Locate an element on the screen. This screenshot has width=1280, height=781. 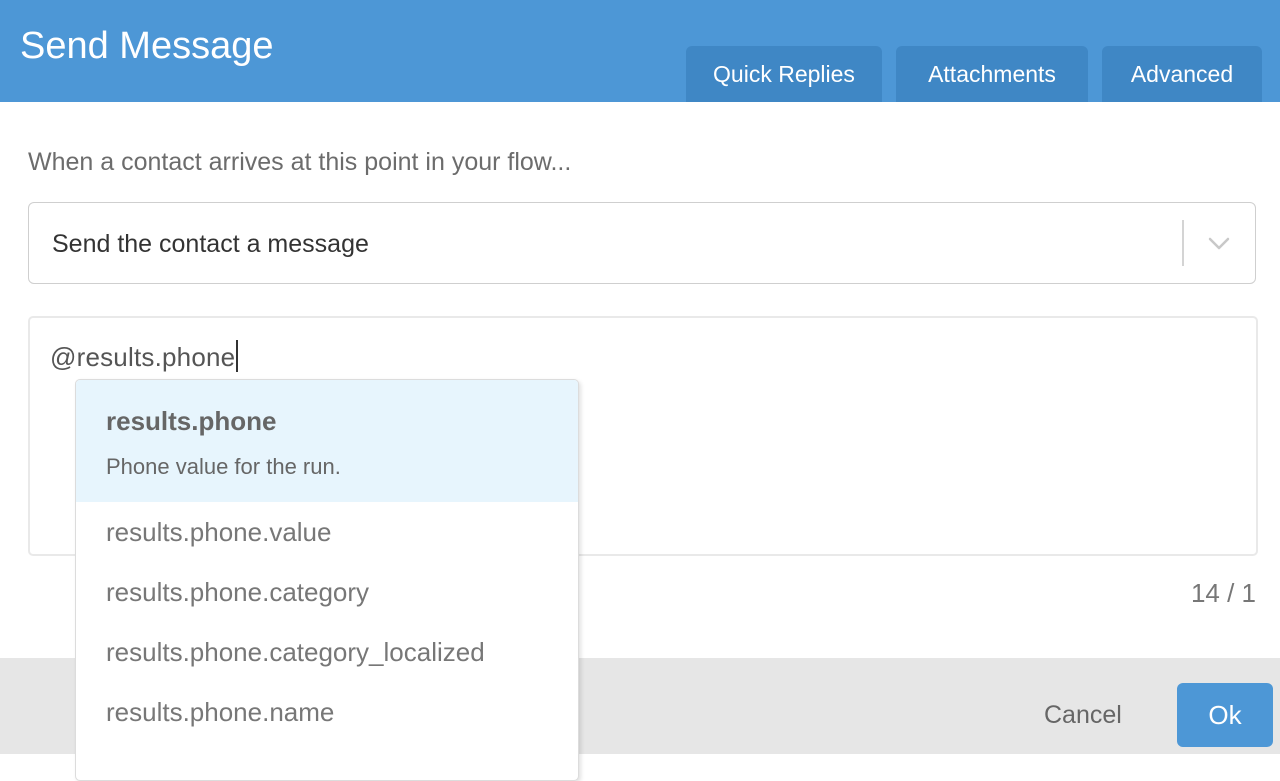
autocomplete-option: results.phone.category is located at coordinates (237, 592).